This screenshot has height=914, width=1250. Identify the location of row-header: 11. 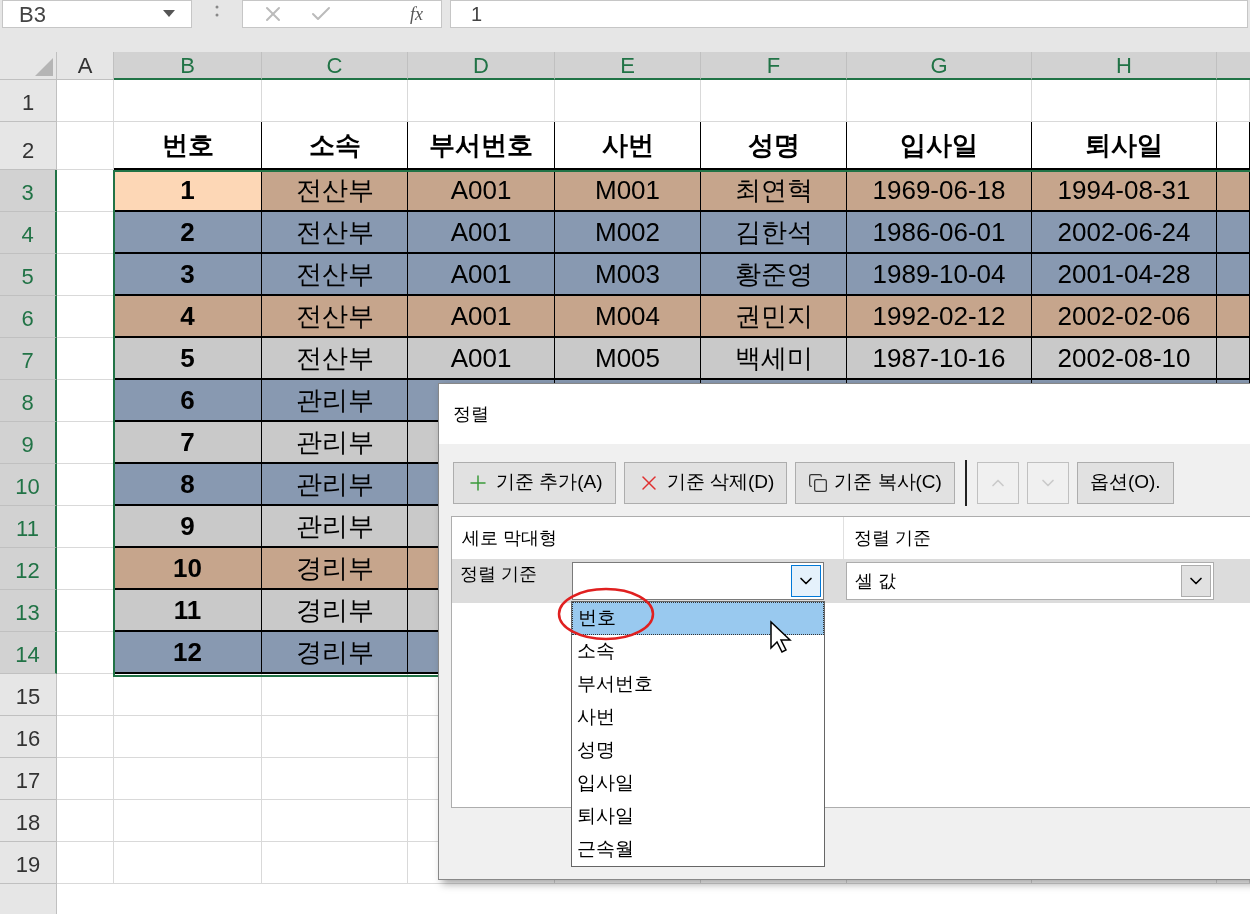
(28, 527).